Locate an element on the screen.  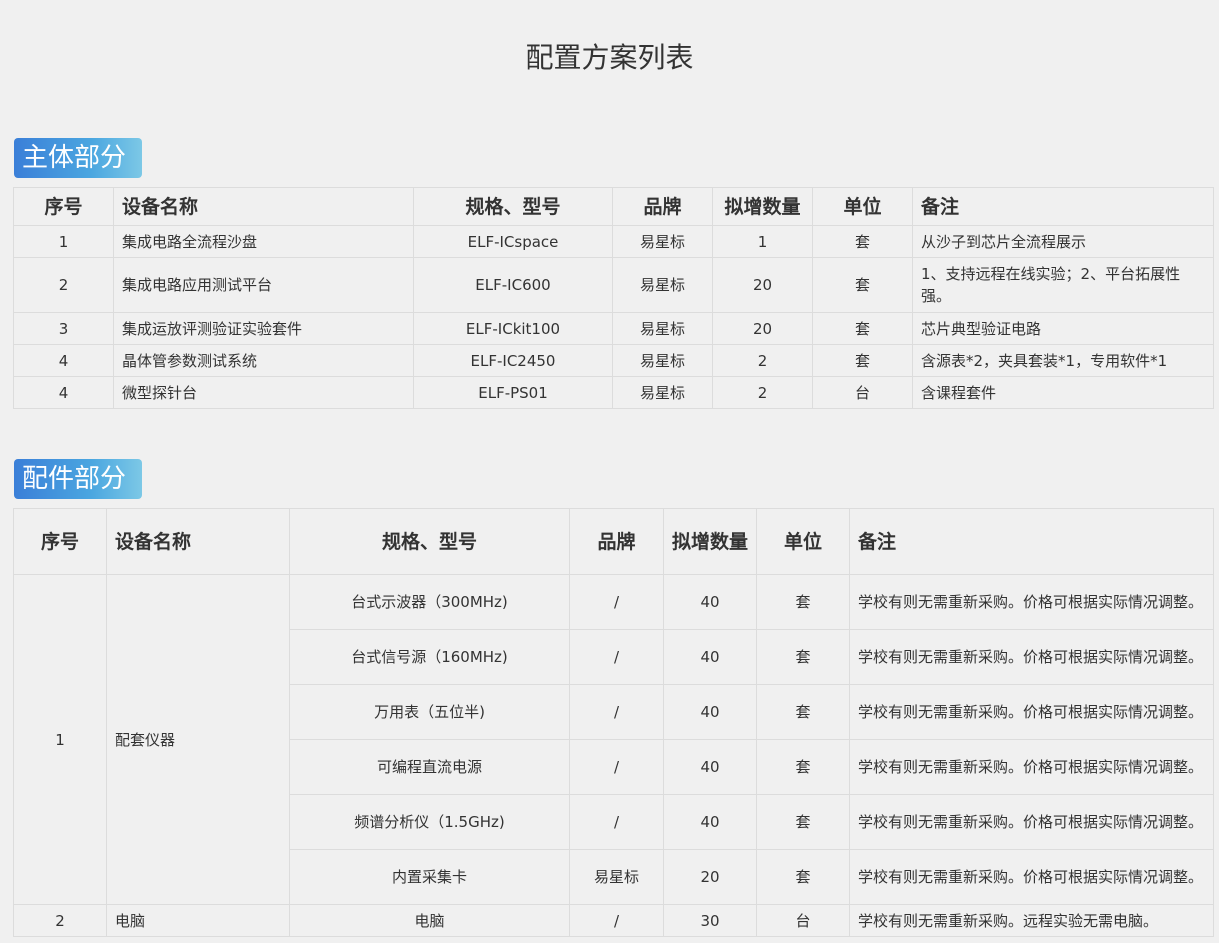
cell-name: 集成电路应用测试平台 is located at coordinates (263, 285).